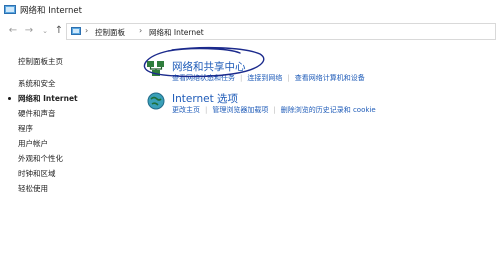  Describe the element at coordinates (281, 31) in the screenshot. I see `address-bar: › 控制面板 › 网络和 Internet` at that location.